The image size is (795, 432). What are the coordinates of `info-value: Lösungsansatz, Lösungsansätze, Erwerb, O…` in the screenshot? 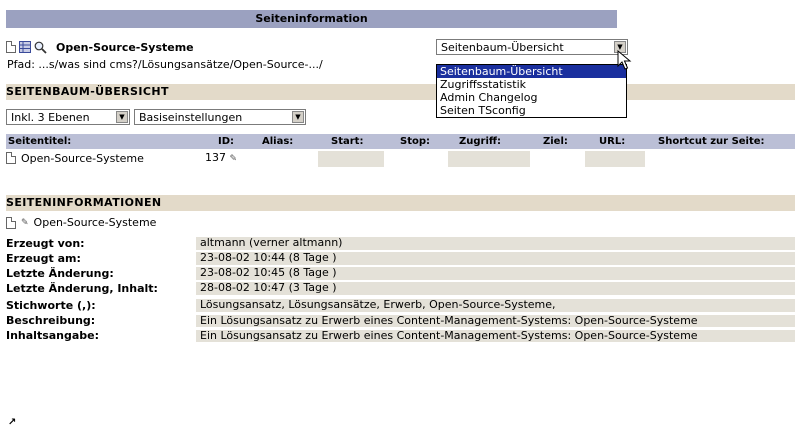 It's located at (495, 305).